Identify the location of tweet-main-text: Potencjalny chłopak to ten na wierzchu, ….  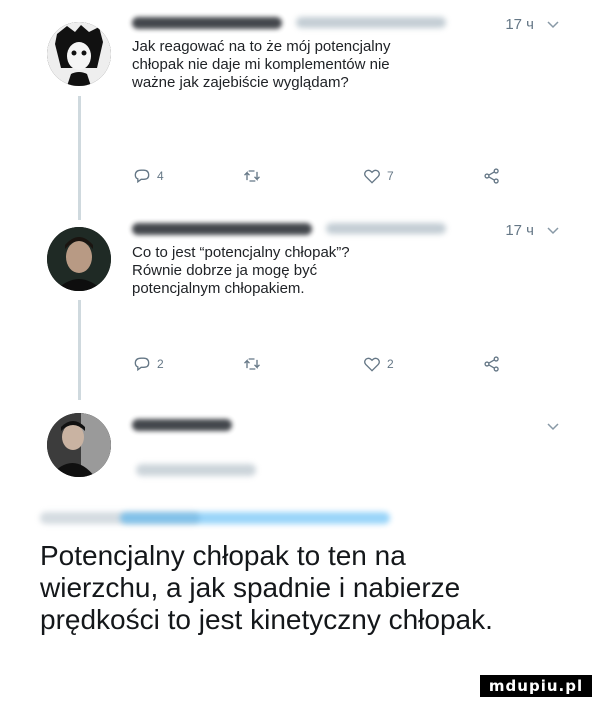
(266, 587).